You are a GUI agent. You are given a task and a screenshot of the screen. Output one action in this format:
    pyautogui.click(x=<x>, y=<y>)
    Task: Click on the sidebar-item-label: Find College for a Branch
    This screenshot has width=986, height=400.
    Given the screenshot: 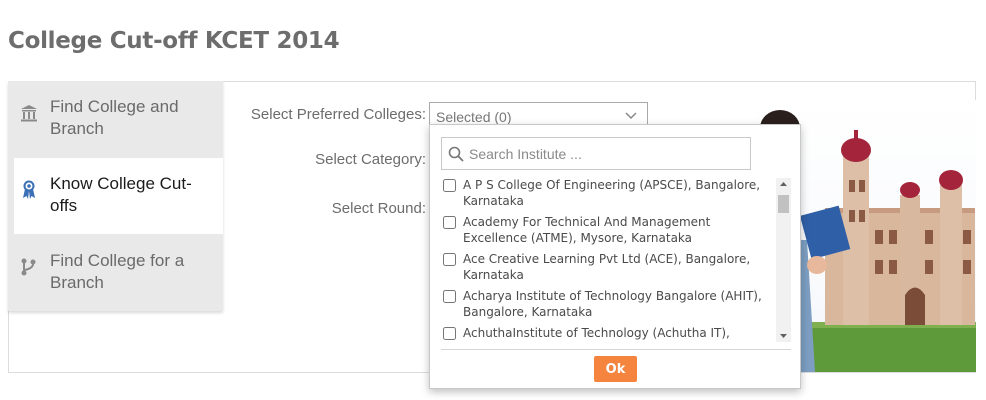 What is the action you would take?
    pyautogui.click(x=117, y=271)
    